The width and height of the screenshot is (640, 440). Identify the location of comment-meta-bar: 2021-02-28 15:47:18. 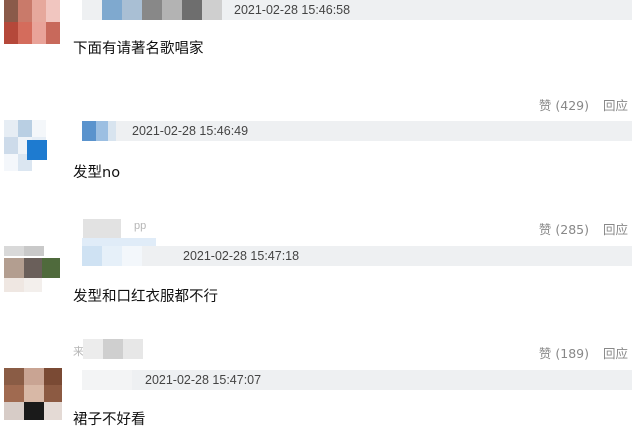
(357, 256).